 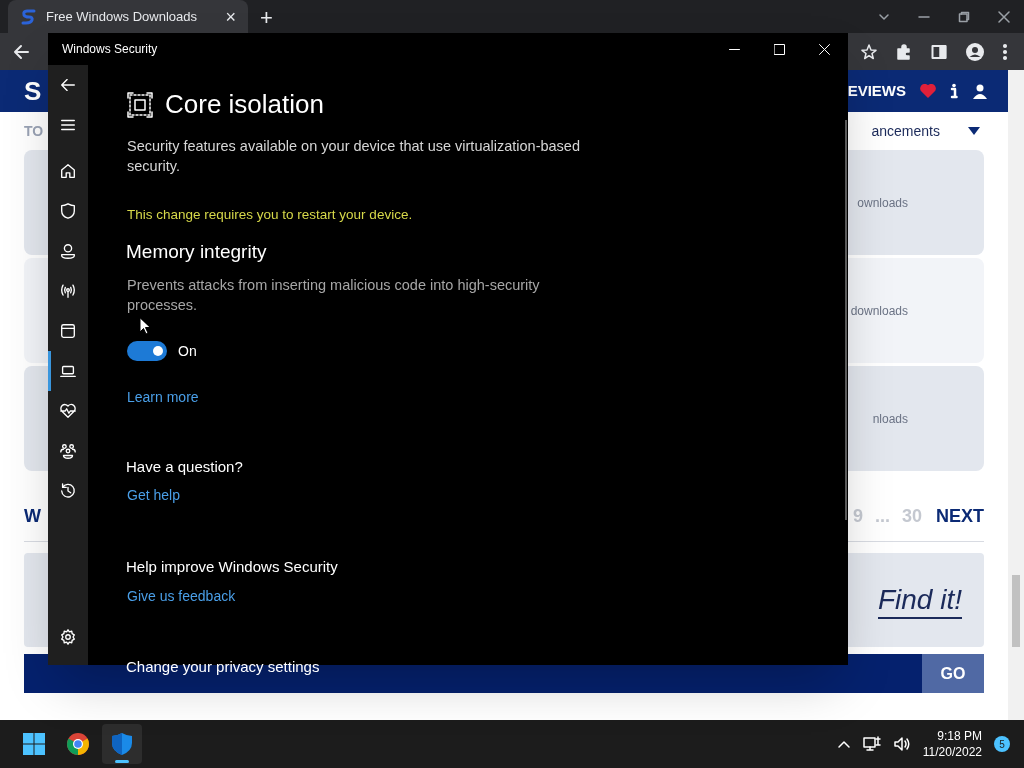 What do you see at coordinates (184, 466) in the screenshot?
I see `section-heading: Have a question?` at bounding box center [184, 466].